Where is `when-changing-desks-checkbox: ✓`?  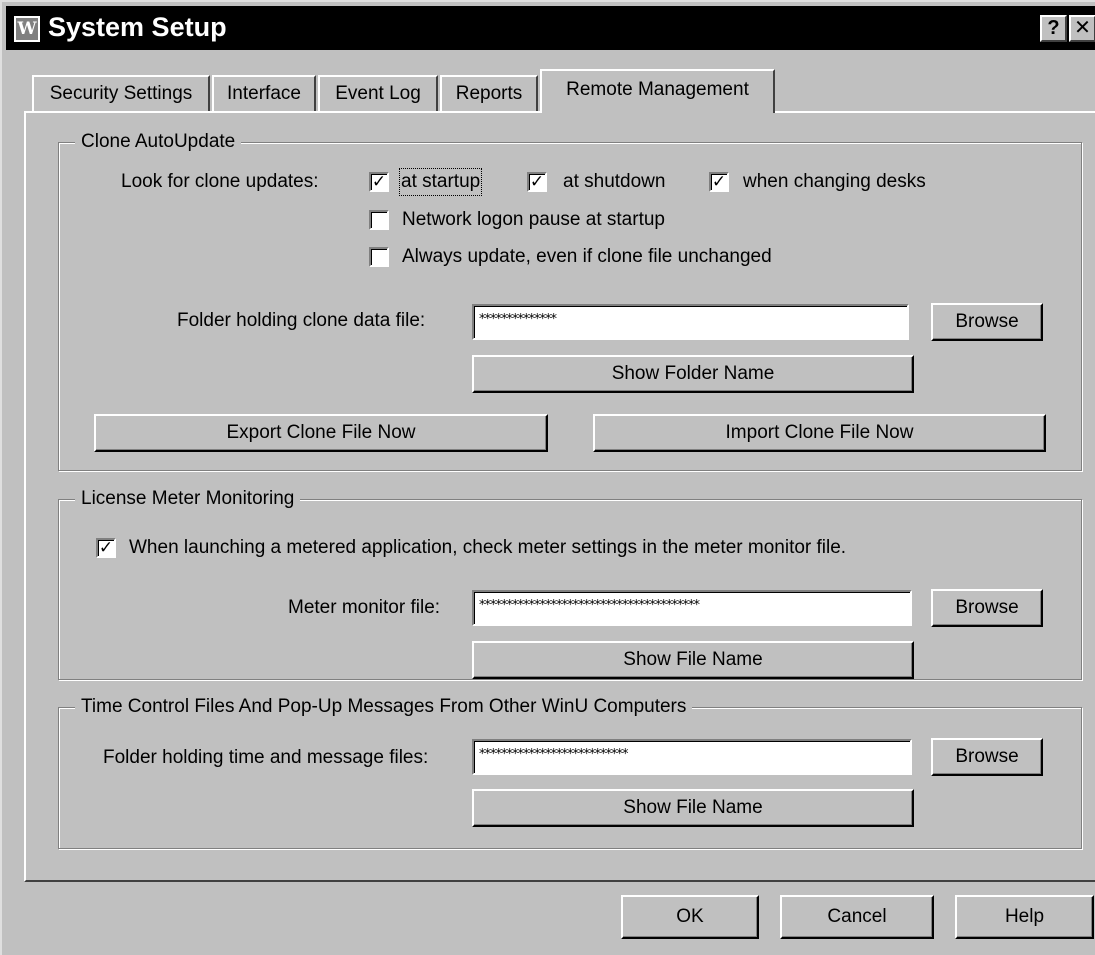 when-changing-desks-checkbox: ✓ is located at coordinates (719, 182).